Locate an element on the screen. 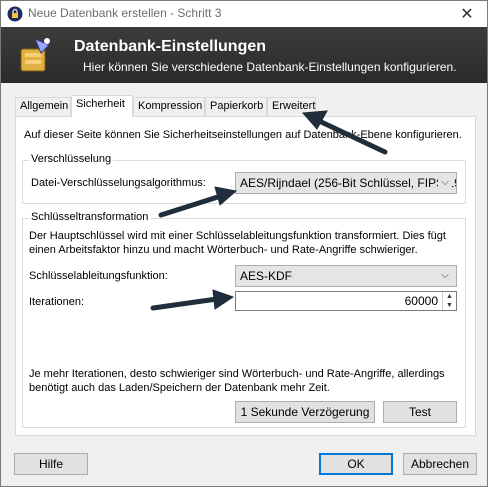 The image size is (488, 487). tab-erweitert: Erweitert is located at coordinates (291, 106).